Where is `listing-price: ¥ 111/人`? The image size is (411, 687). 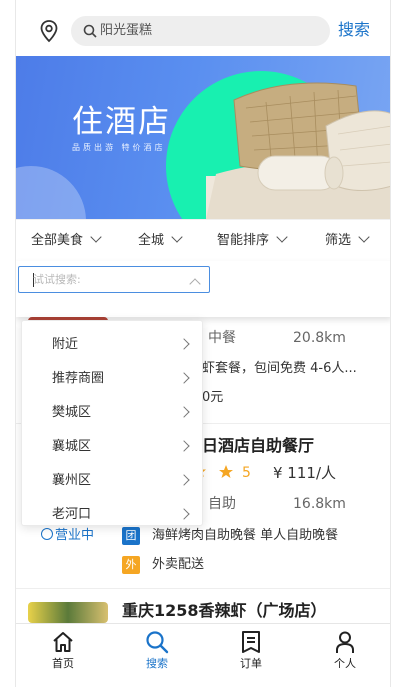 listing-price: ¥ 111/人 is located at coordinates (304, 473).